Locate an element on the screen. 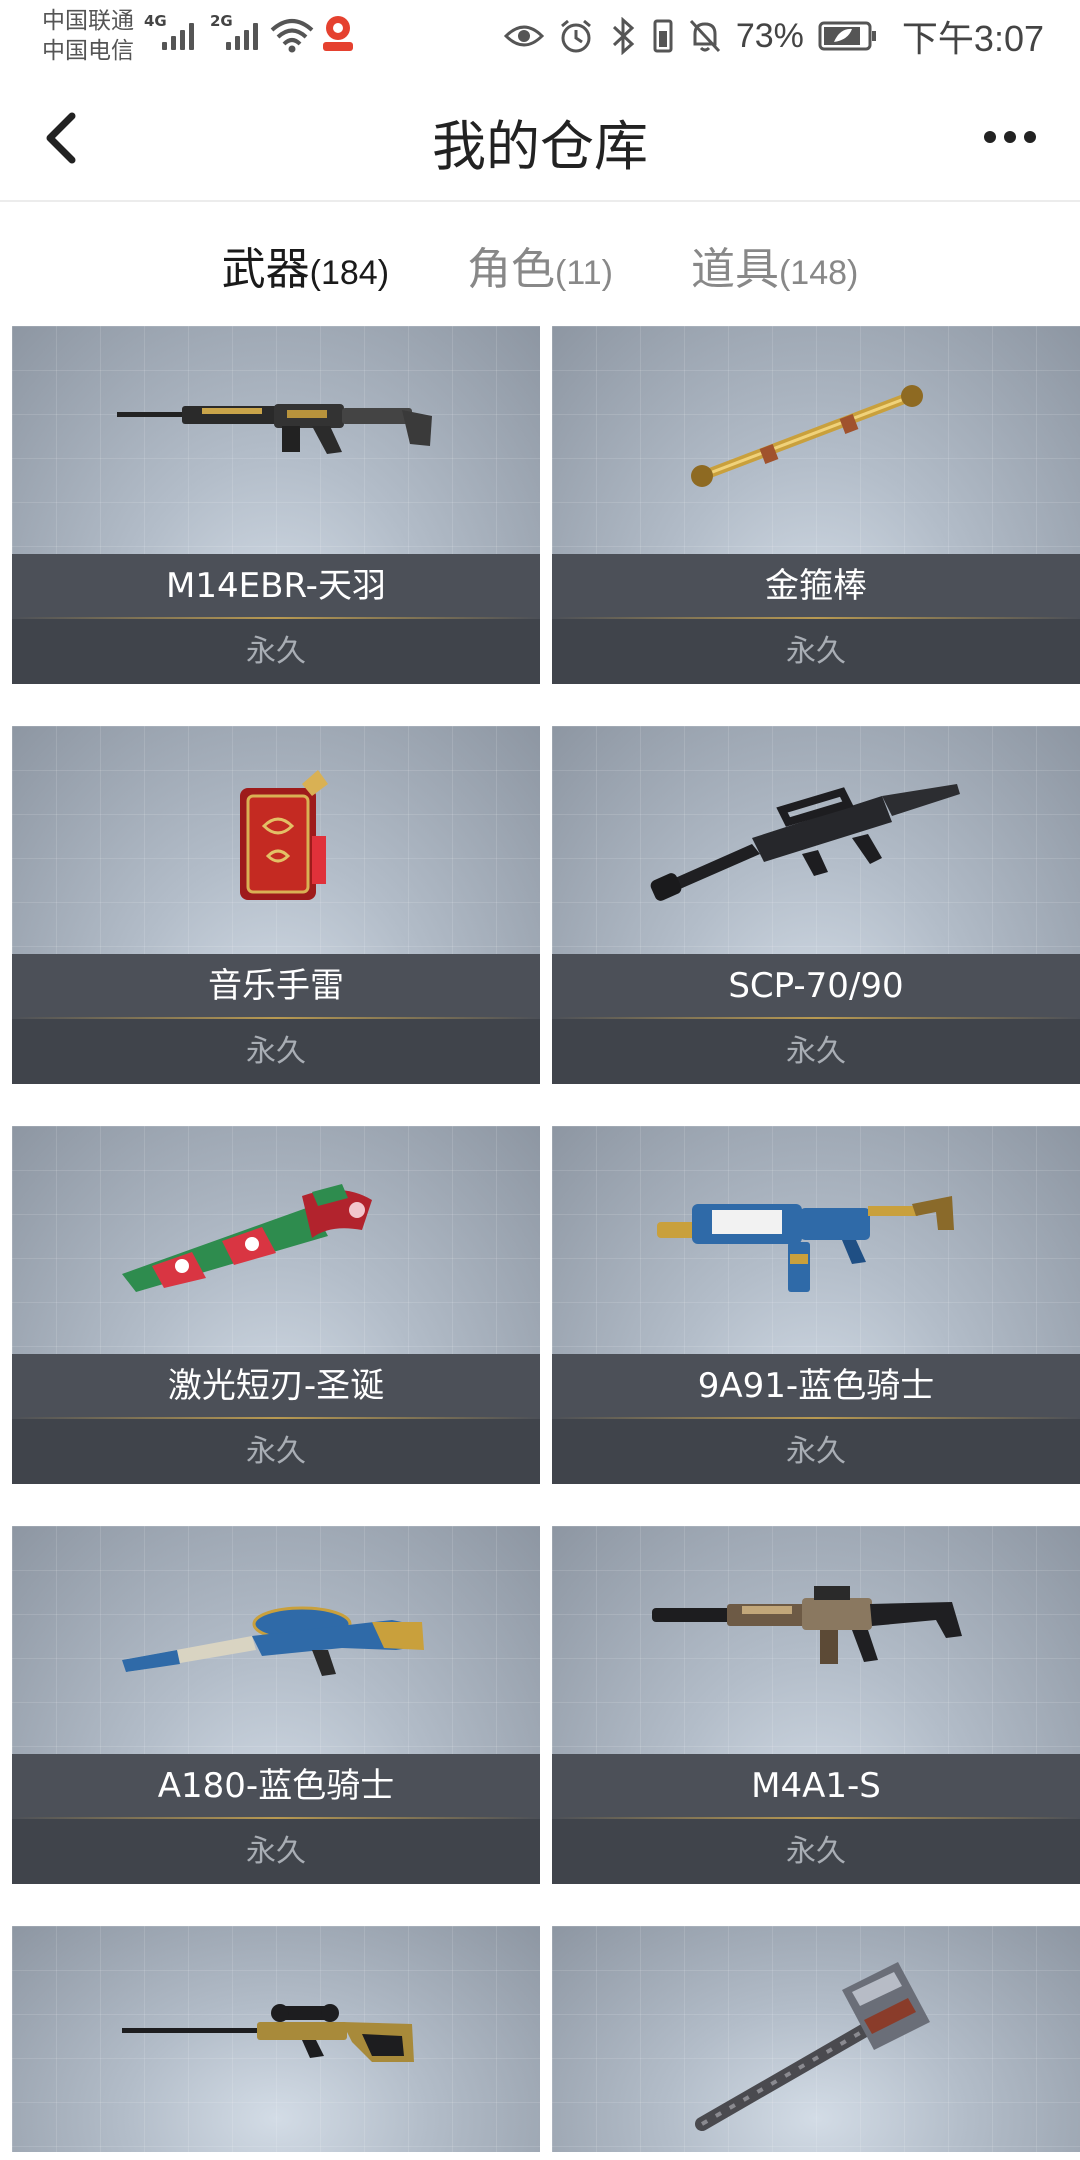  staff-icon is located at coordinates (807, 436).